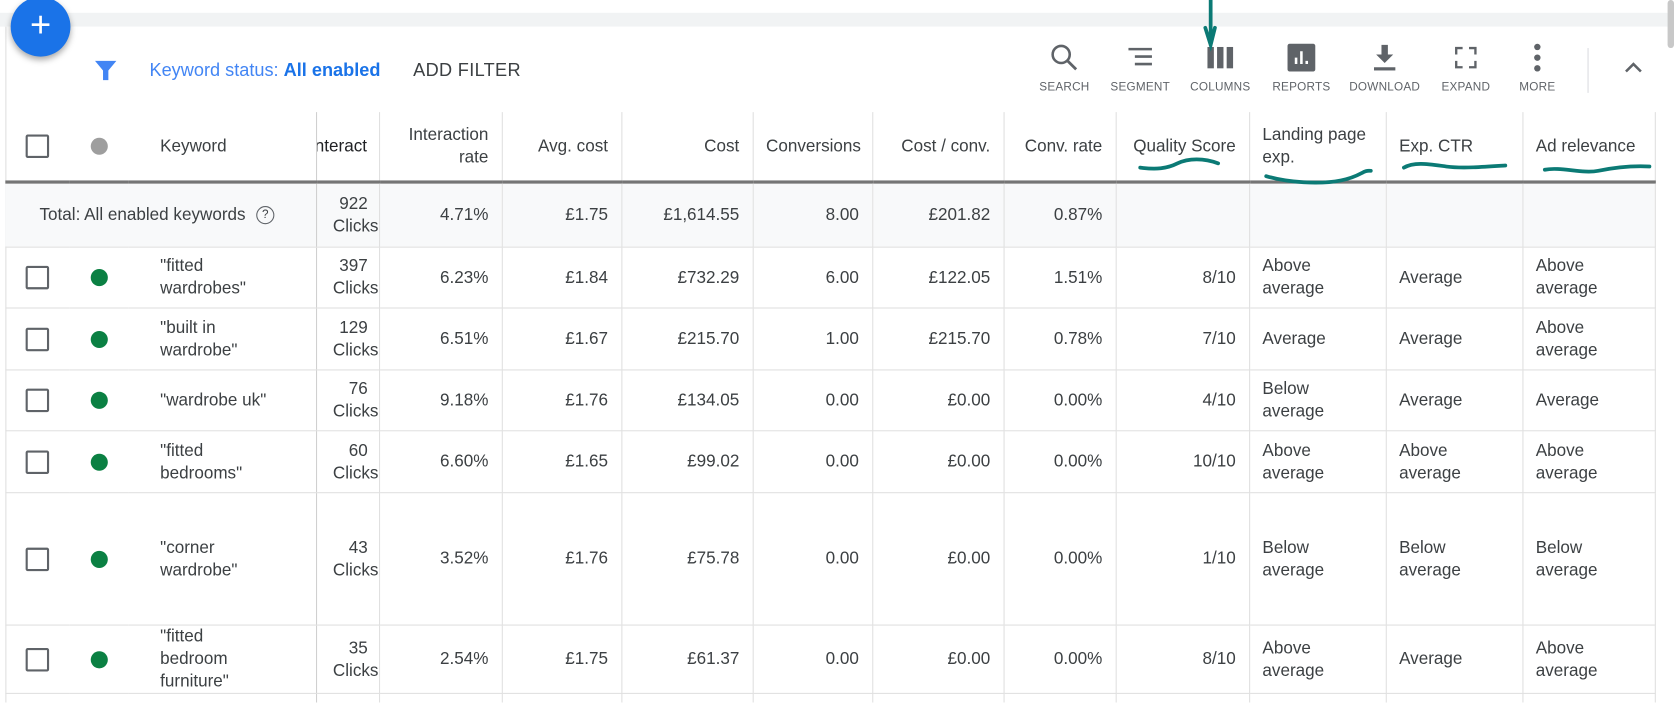 This screenshot has width=1674, height=703. What do you see at coordinates (1182, 339) in the screenshot?
I see `quality-score-cell: 7/10` at bounding box center [1182, 339].